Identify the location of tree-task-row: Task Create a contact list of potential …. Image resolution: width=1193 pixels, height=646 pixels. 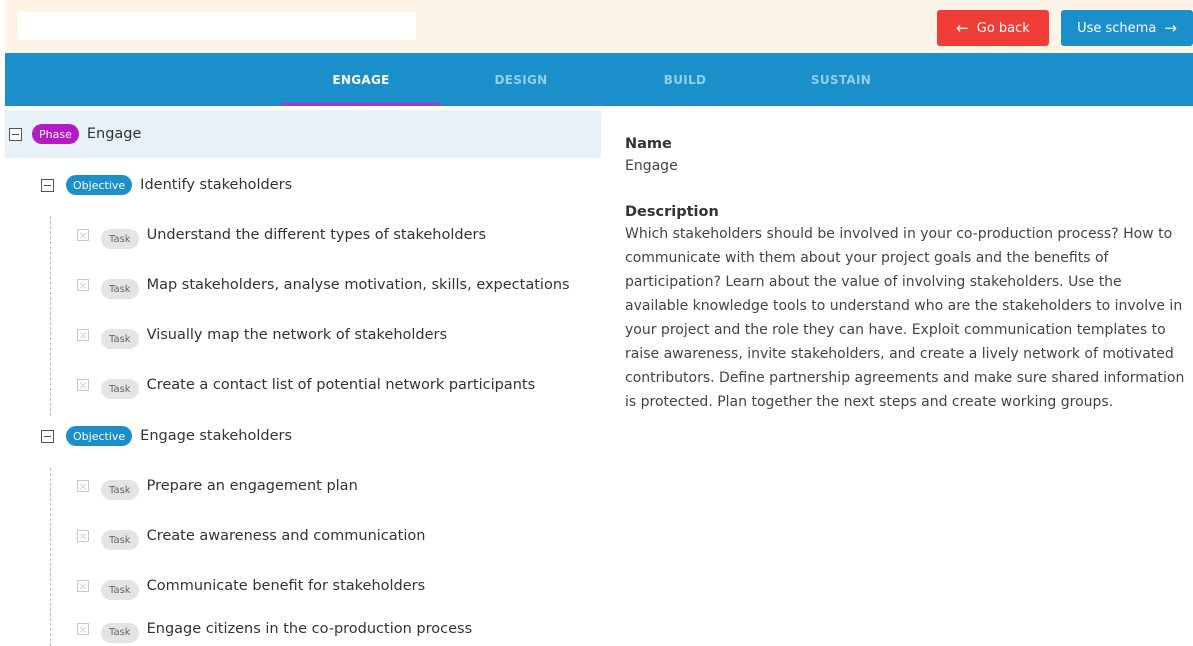
(303, 385).